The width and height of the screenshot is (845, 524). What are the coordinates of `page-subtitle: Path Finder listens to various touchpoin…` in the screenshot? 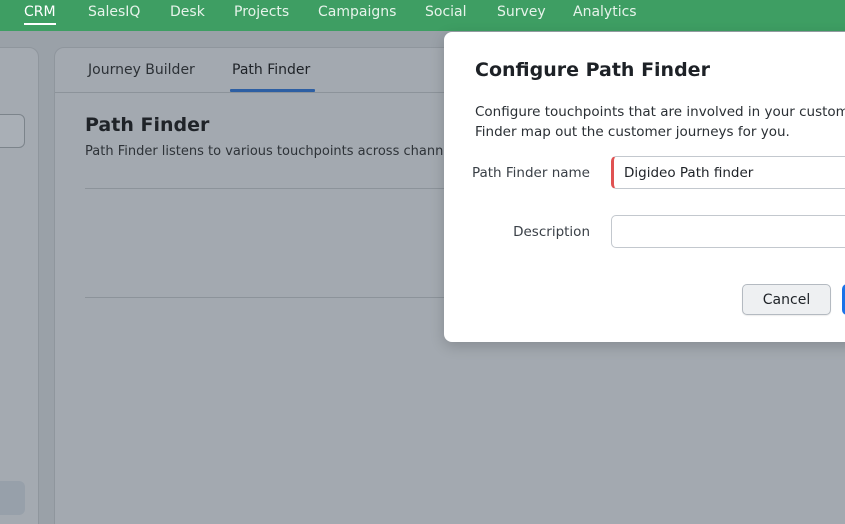 It's located at (268, 151).